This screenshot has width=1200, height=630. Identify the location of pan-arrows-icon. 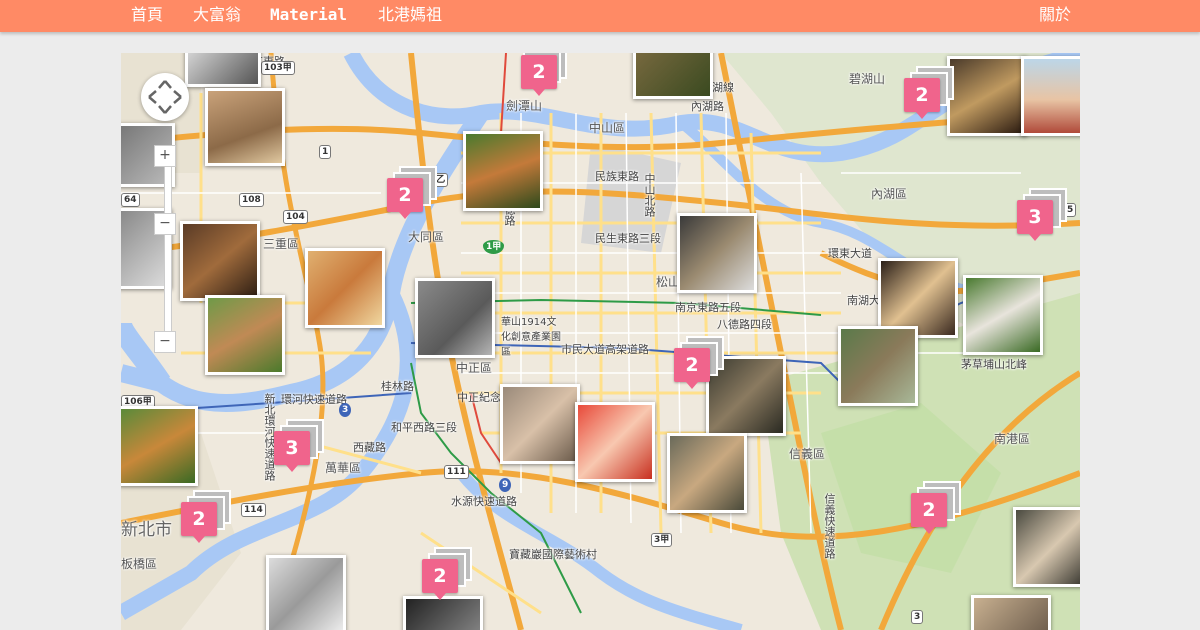
(165, 97).